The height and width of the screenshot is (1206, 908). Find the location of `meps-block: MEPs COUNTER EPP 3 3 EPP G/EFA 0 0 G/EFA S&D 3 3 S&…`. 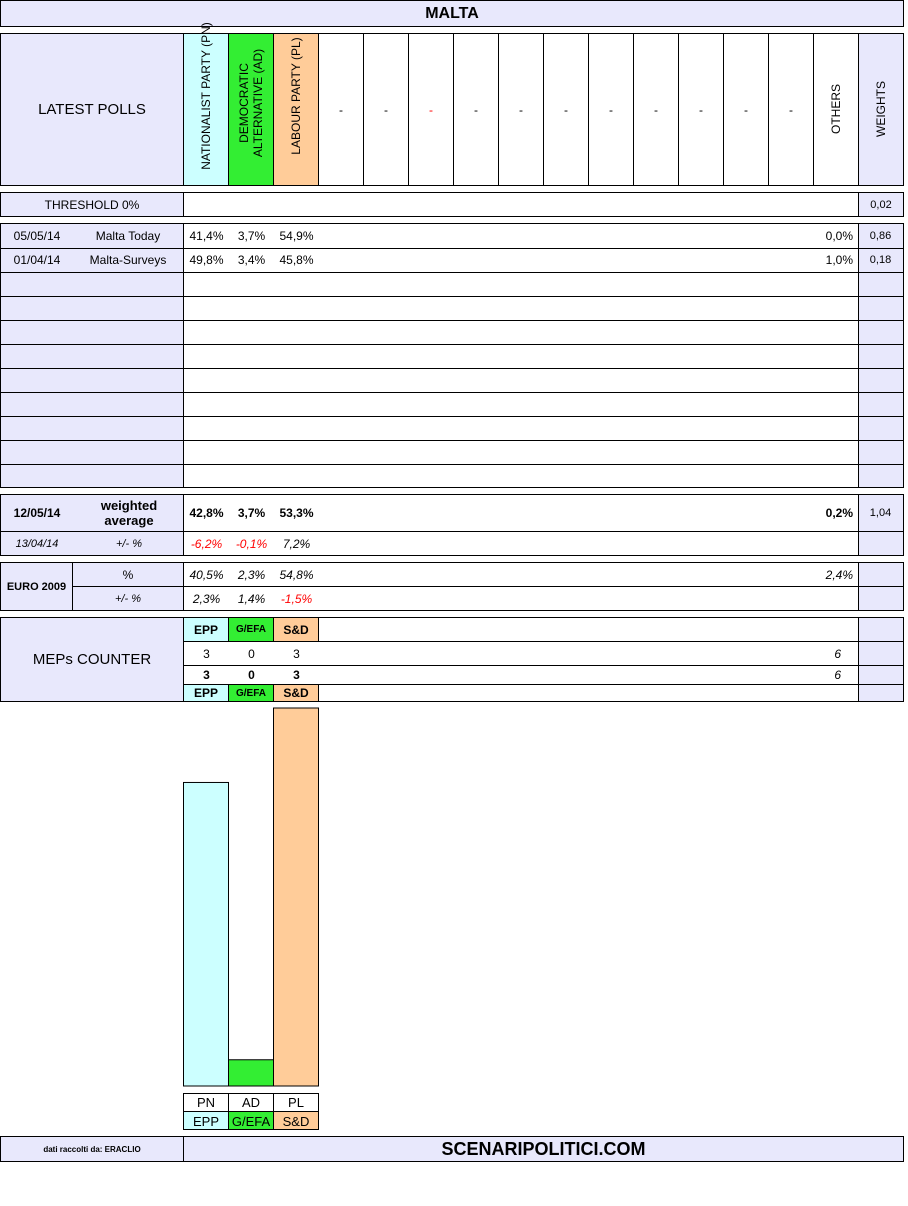

meps-block: MEPs COUNTER EPP 3 3 EPP G/EFA 0 0 G/EFA S&D 3 3 S&… is located at coordinates (452, 659).